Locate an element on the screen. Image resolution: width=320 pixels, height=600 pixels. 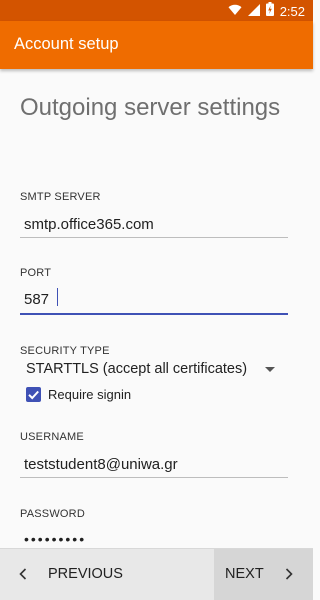
status-bar: 2:52 is located at coordinates (156, 10).